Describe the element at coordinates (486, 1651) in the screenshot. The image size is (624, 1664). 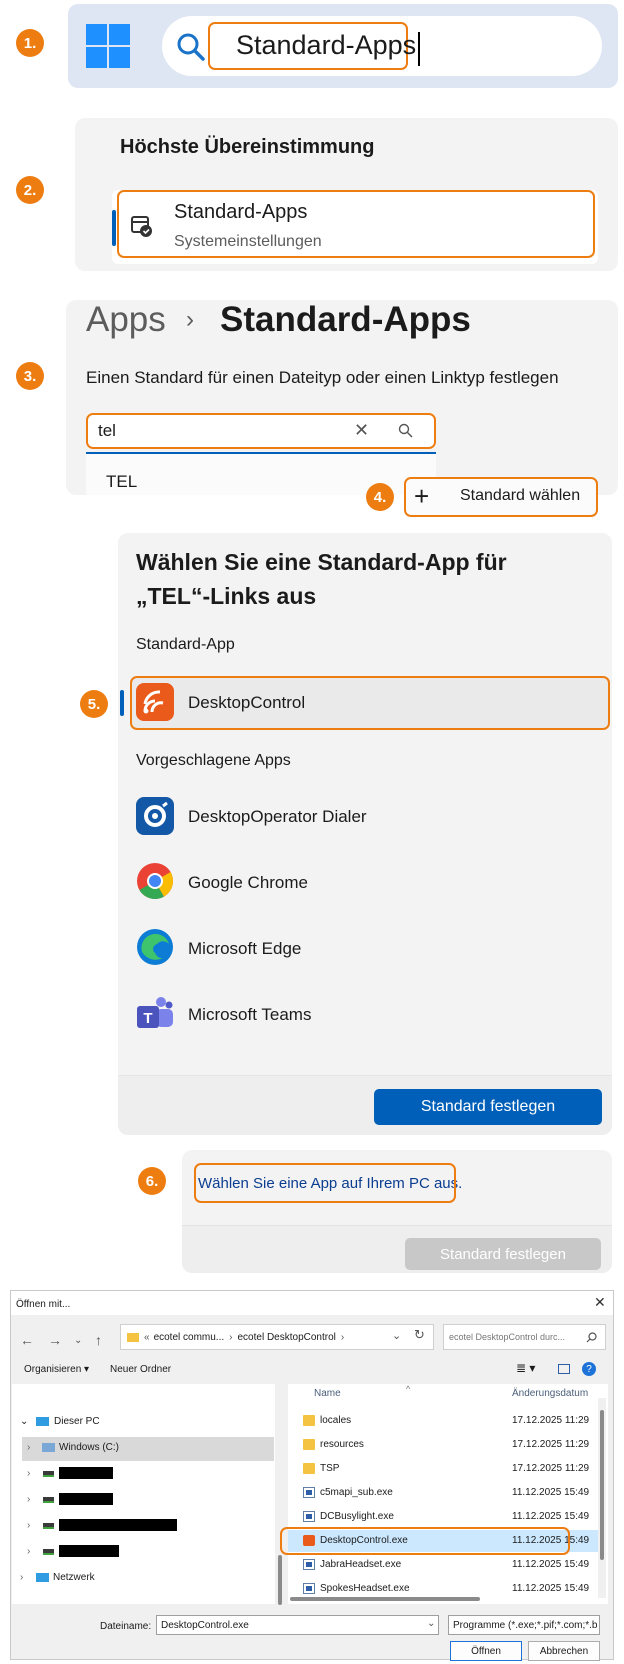
I see `open-button: Öffnen` at that location.